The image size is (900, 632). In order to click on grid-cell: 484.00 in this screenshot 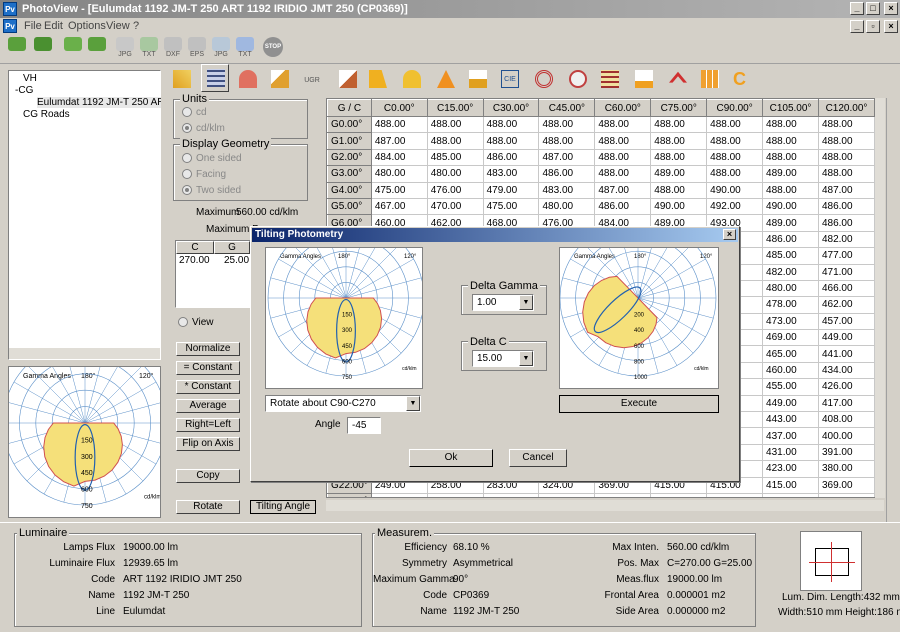, I will do `click(399, 157)`.